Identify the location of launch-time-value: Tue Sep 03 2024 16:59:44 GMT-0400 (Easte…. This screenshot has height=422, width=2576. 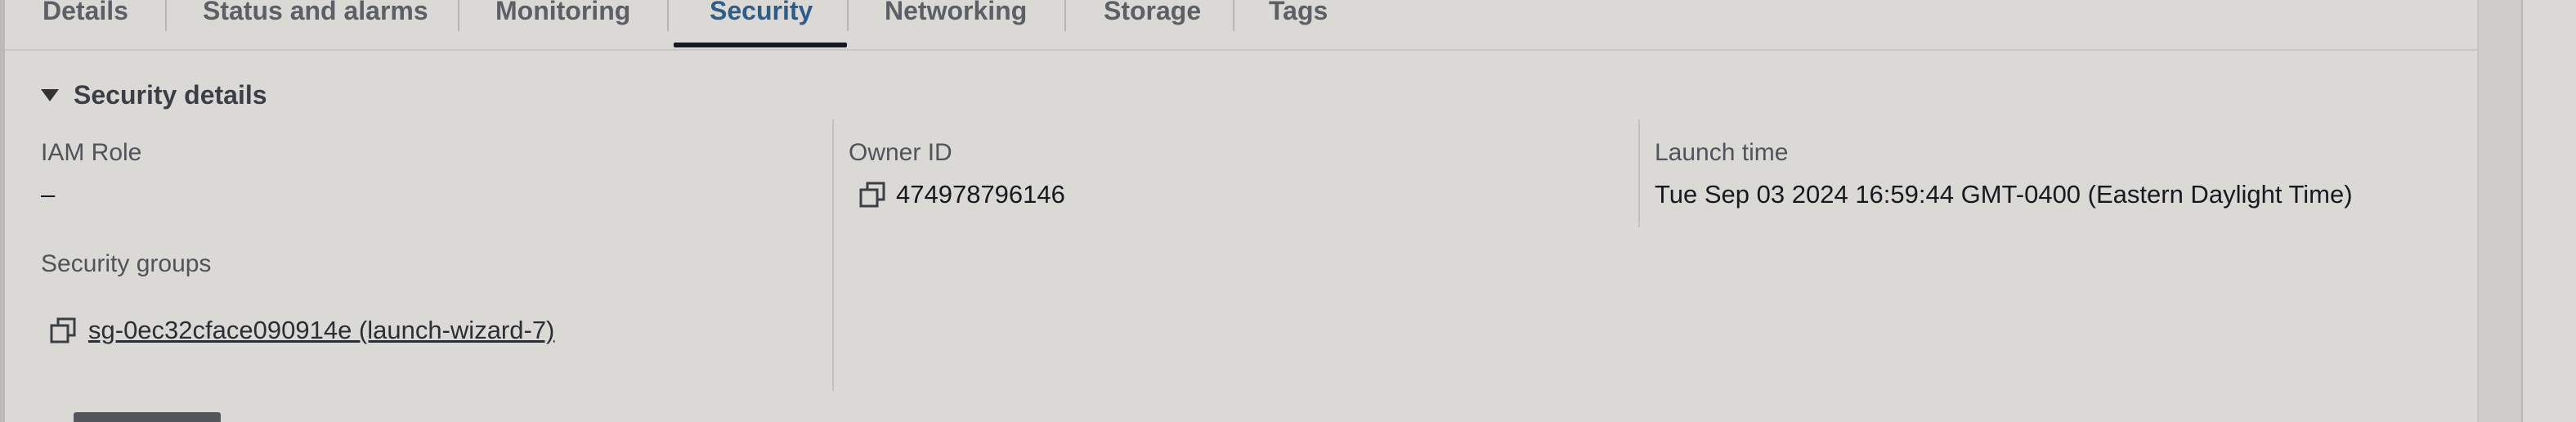
(2004, 194).